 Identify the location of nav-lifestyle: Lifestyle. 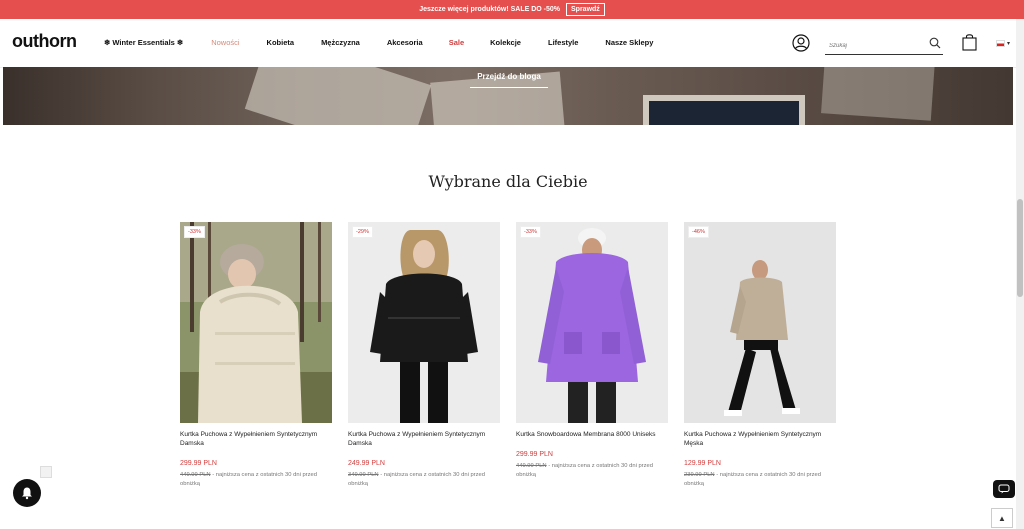
(563, 44).